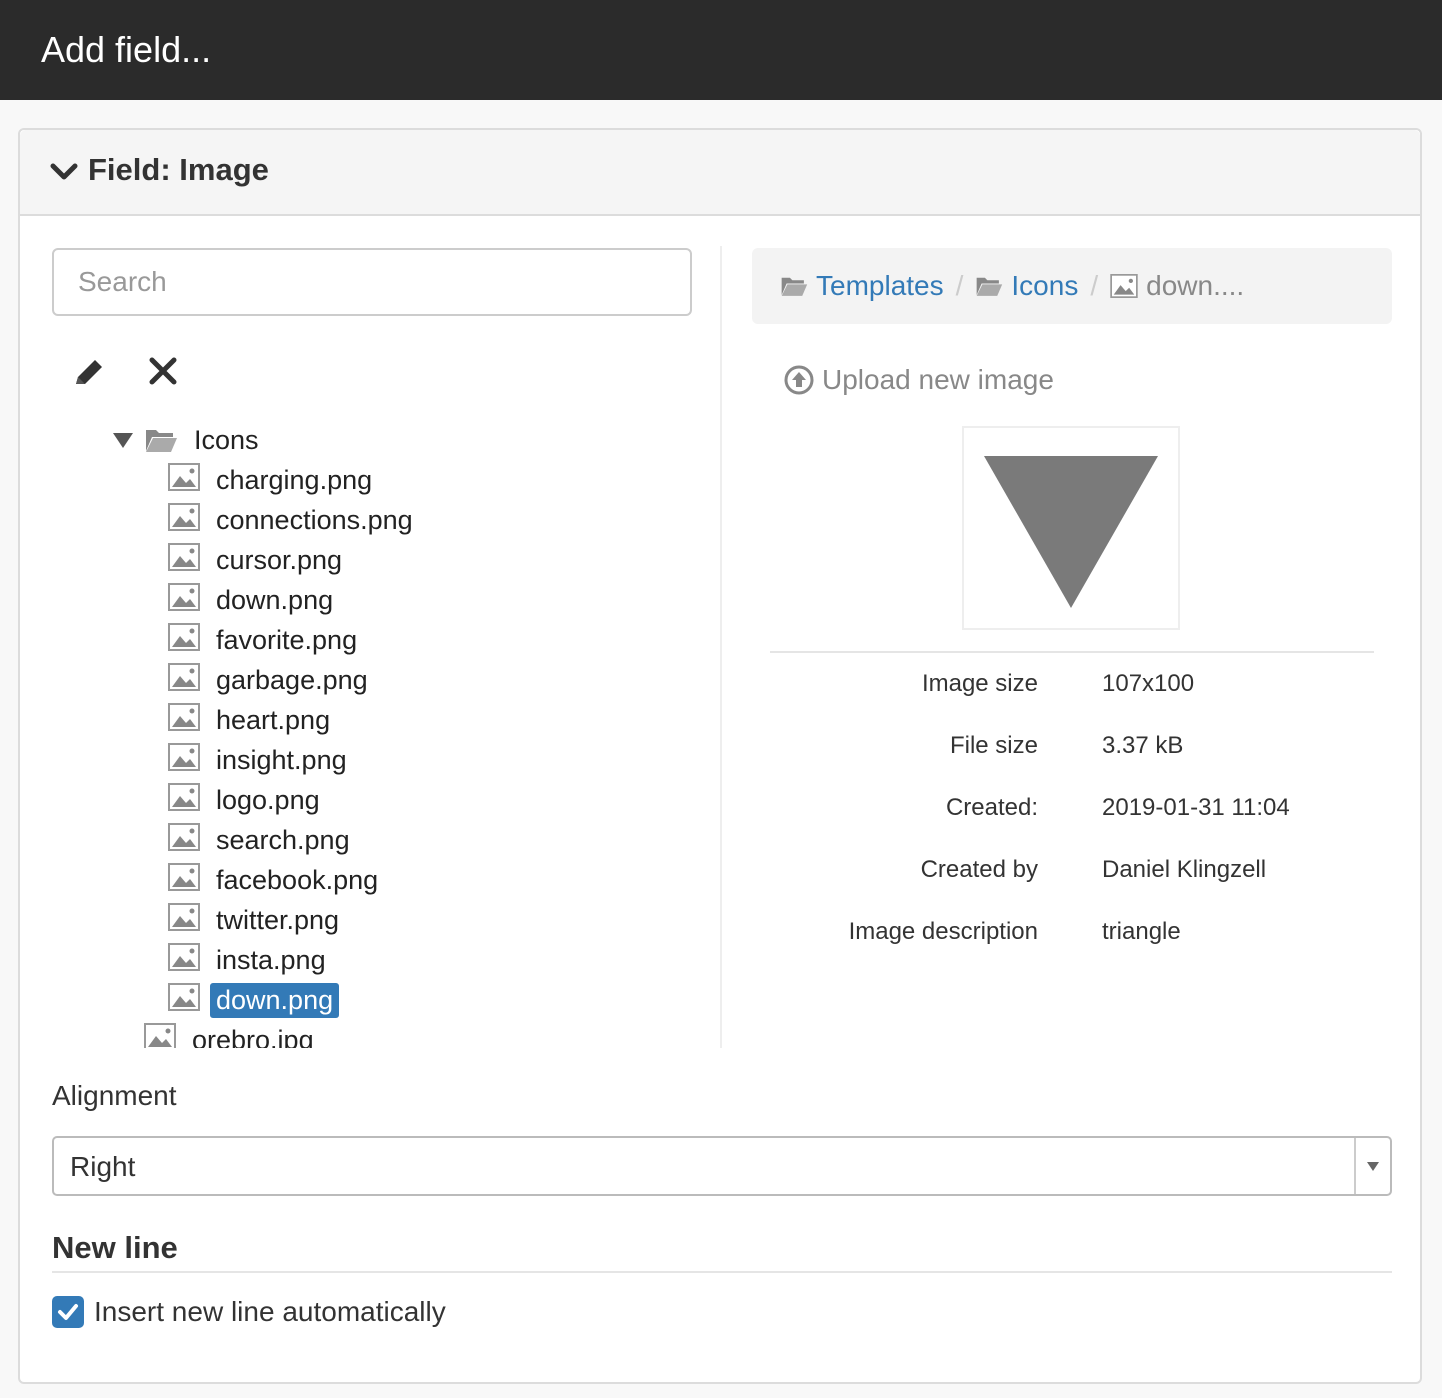  I want to click on edit-pencil-icon, so click(89, 375).